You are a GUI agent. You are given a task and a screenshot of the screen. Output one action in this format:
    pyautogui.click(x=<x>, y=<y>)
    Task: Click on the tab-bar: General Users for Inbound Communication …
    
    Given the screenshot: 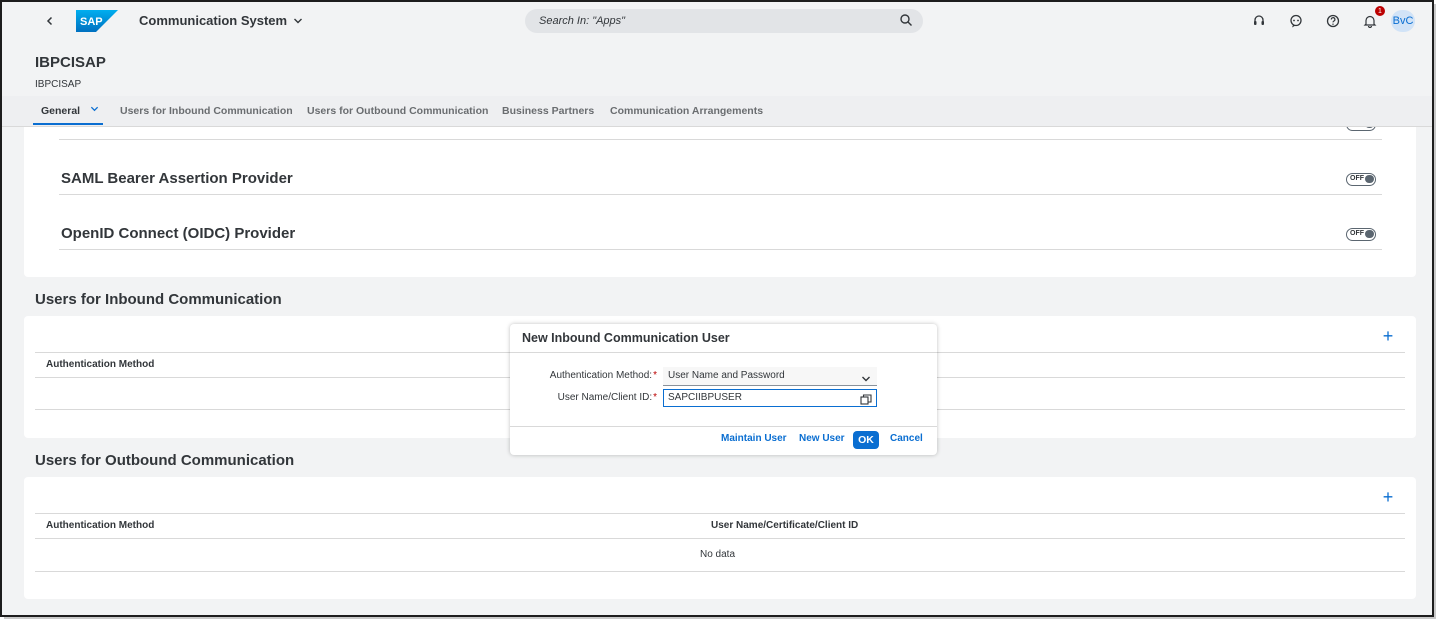 What is the action you would take?
    pyautogui.click(x=717, y=111)
    